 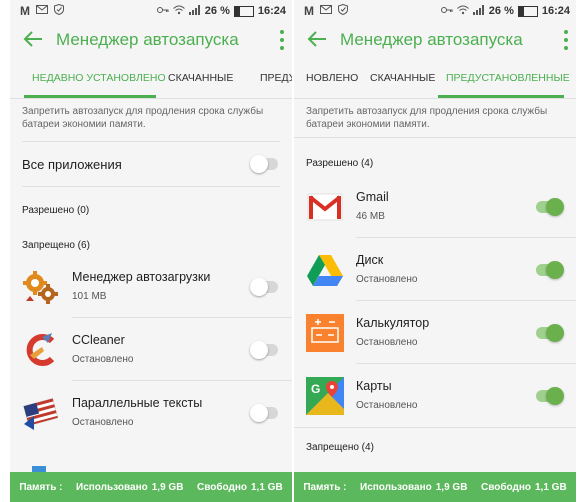 I want to click on app-name: Калькулятор, so click(x=393, y=323).